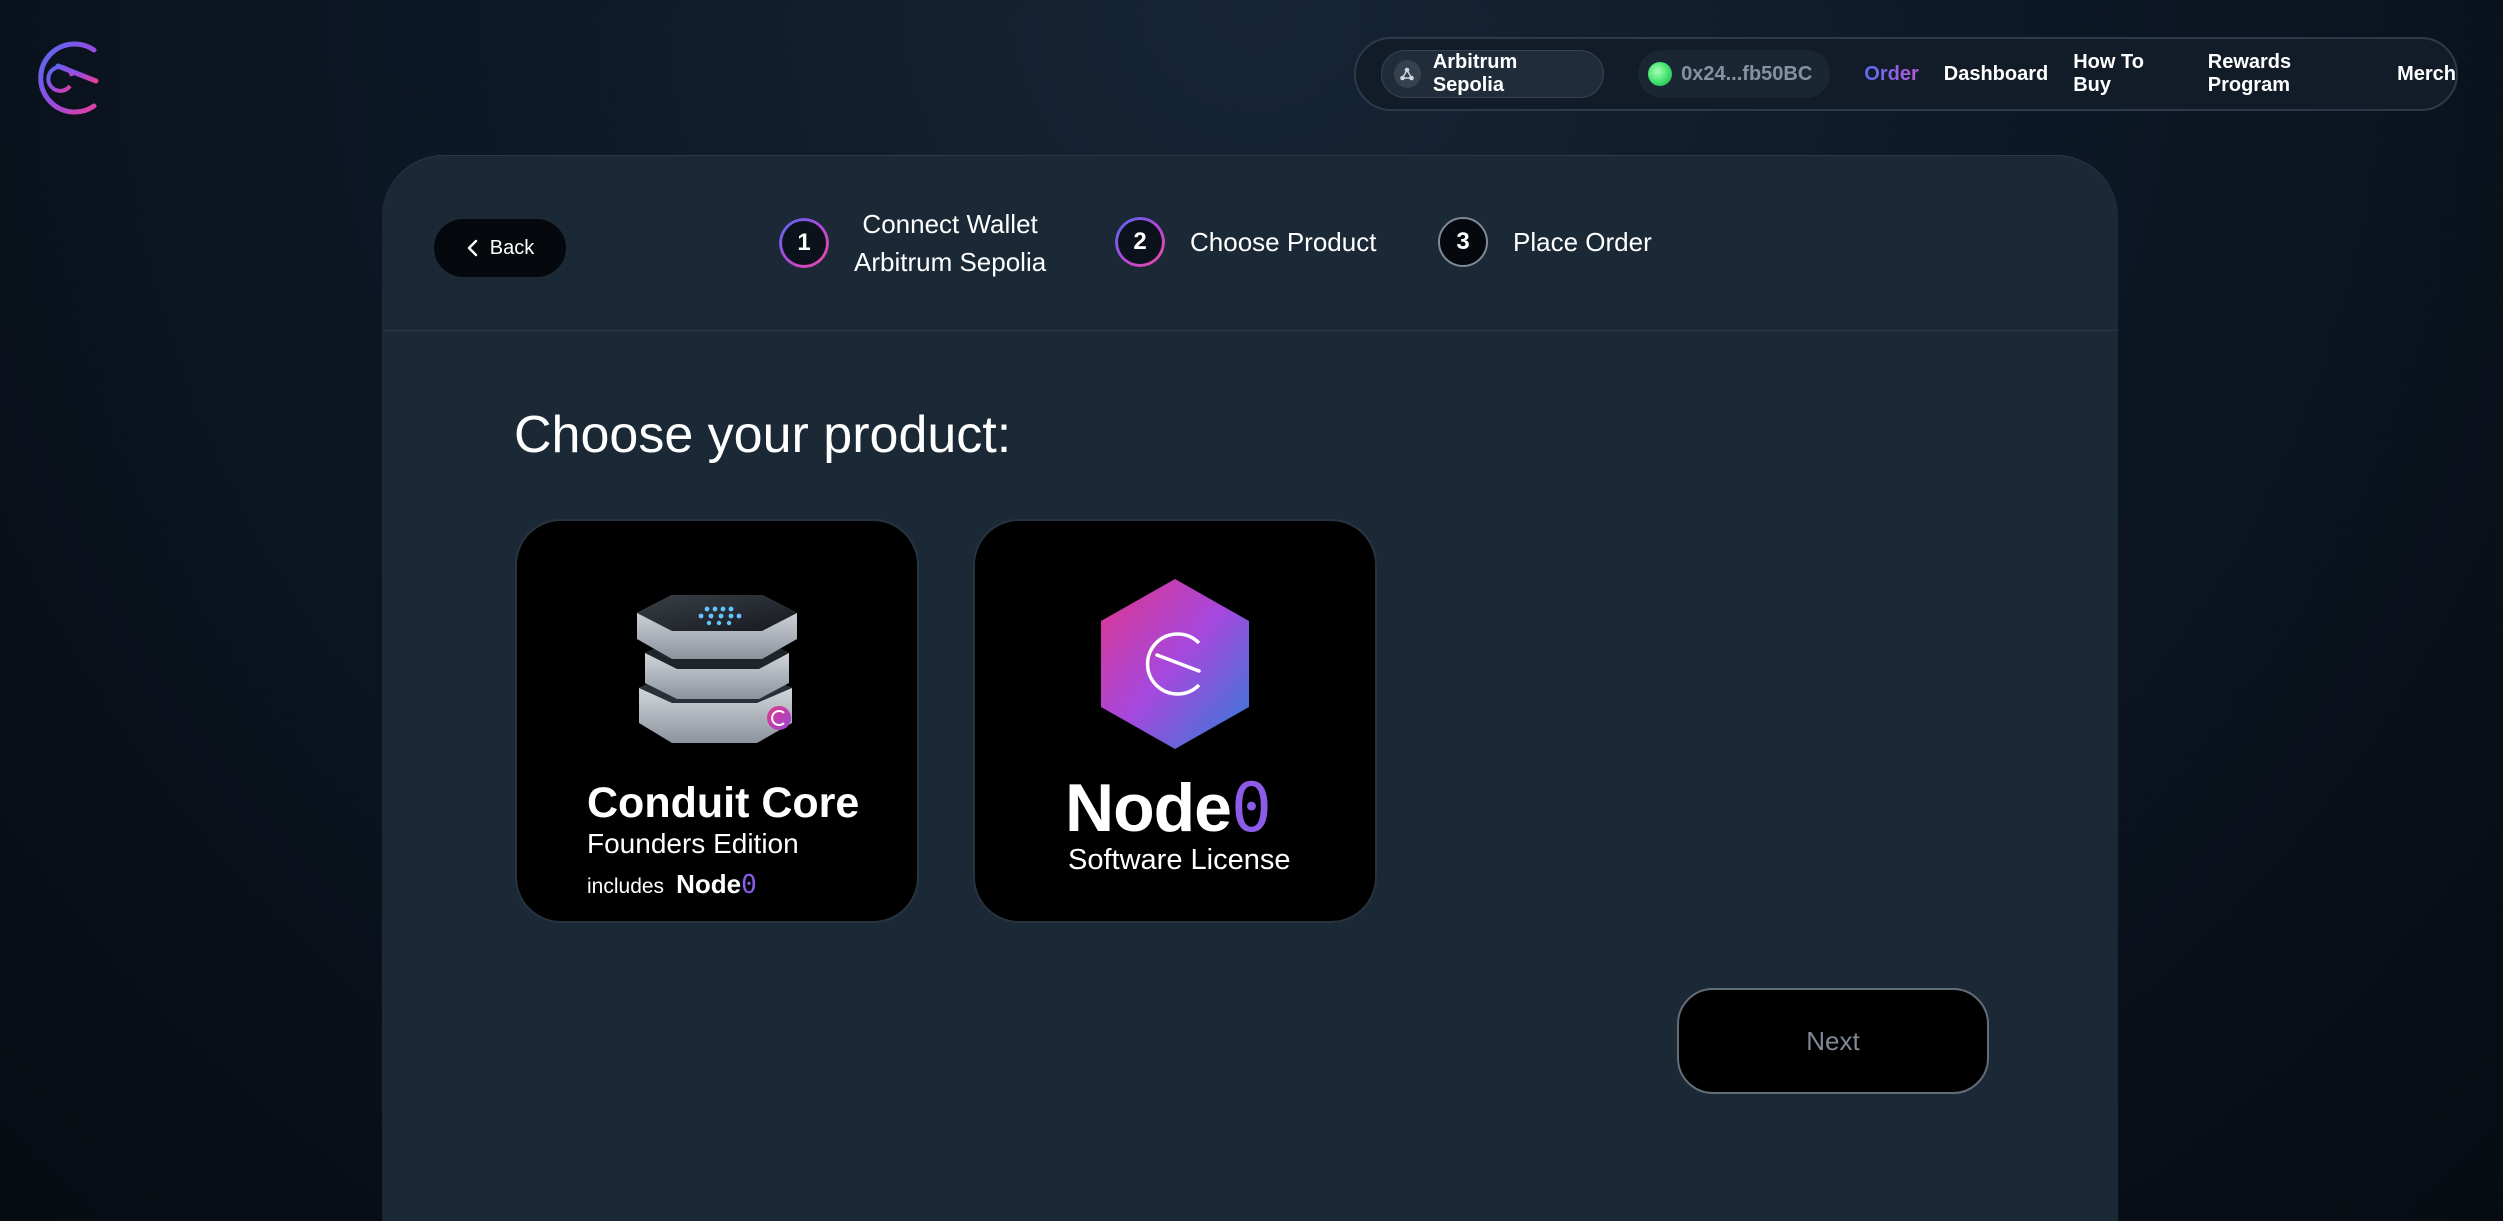  I want to click on step-title: Place Order, so click(1582, 242).